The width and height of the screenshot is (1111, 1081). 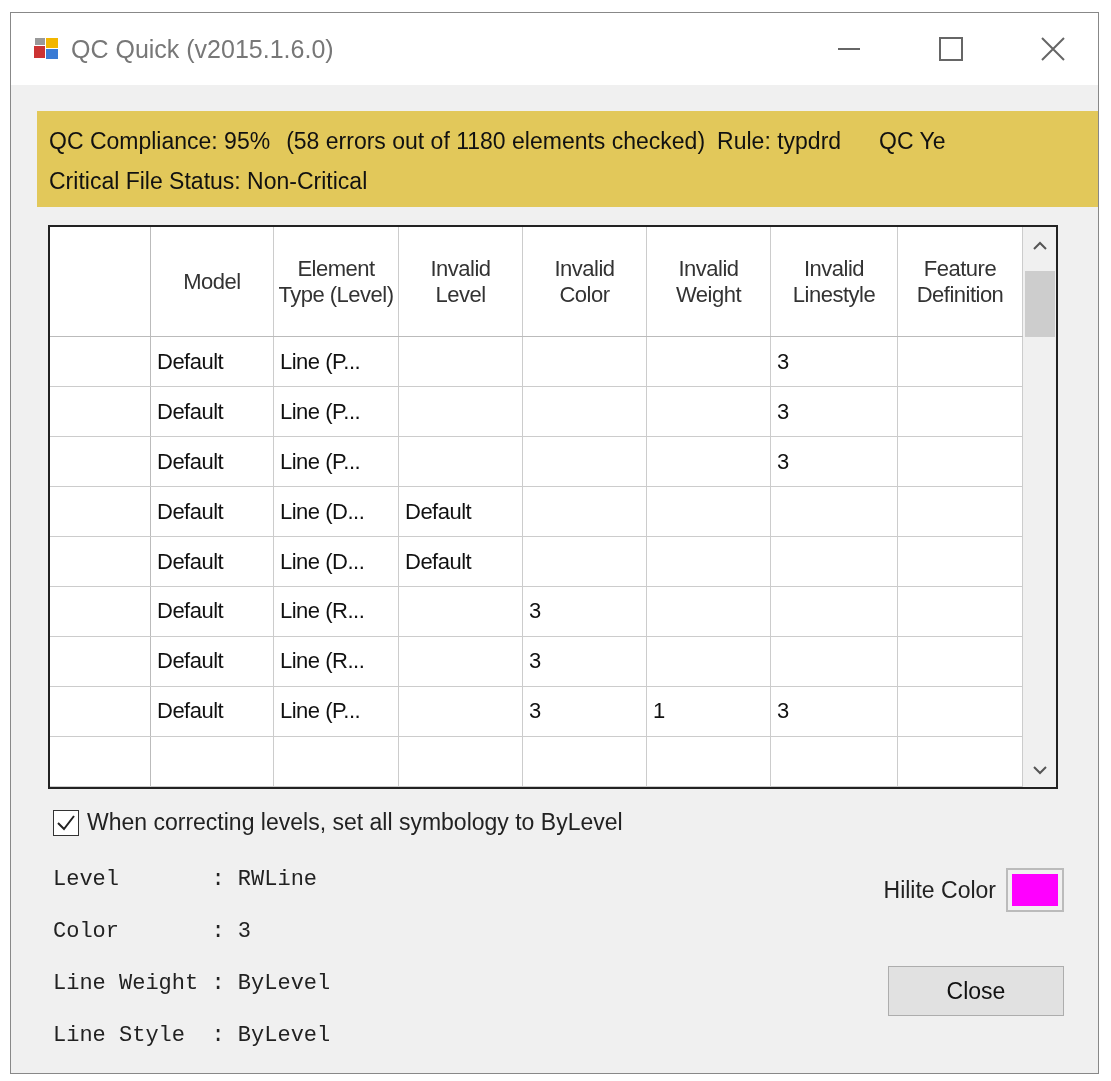 What do you see at coordinates (709, 282) in the screenshot?
I see `column-header: Invalid Weight` at bounding box center [709, 282].